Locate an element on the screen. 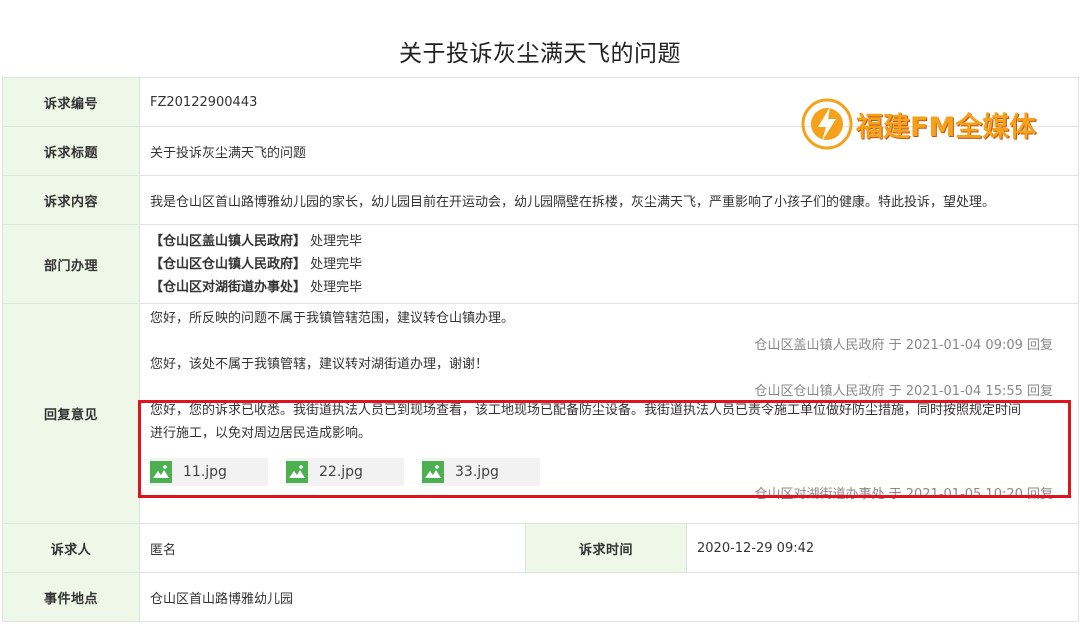 The width and height of the screenshot is (1080, 624). department-item: 【仓山区对湖街道办事处】 处理完毕 is located at coordinates (609, 287).